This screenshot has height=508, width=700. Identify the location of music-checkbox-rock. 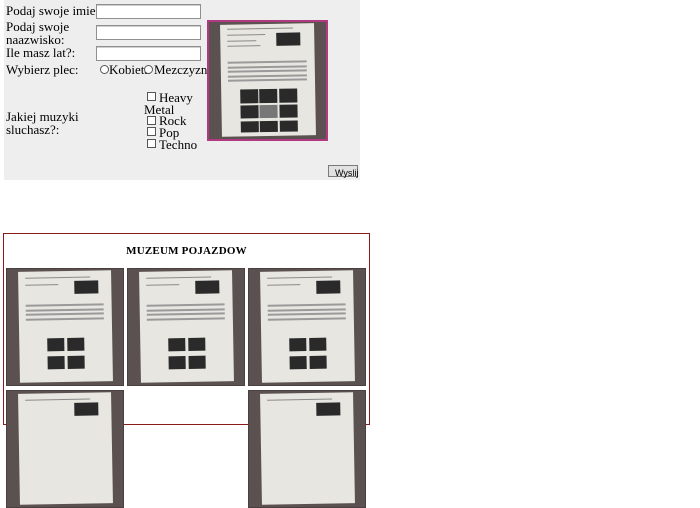
(151, 120).